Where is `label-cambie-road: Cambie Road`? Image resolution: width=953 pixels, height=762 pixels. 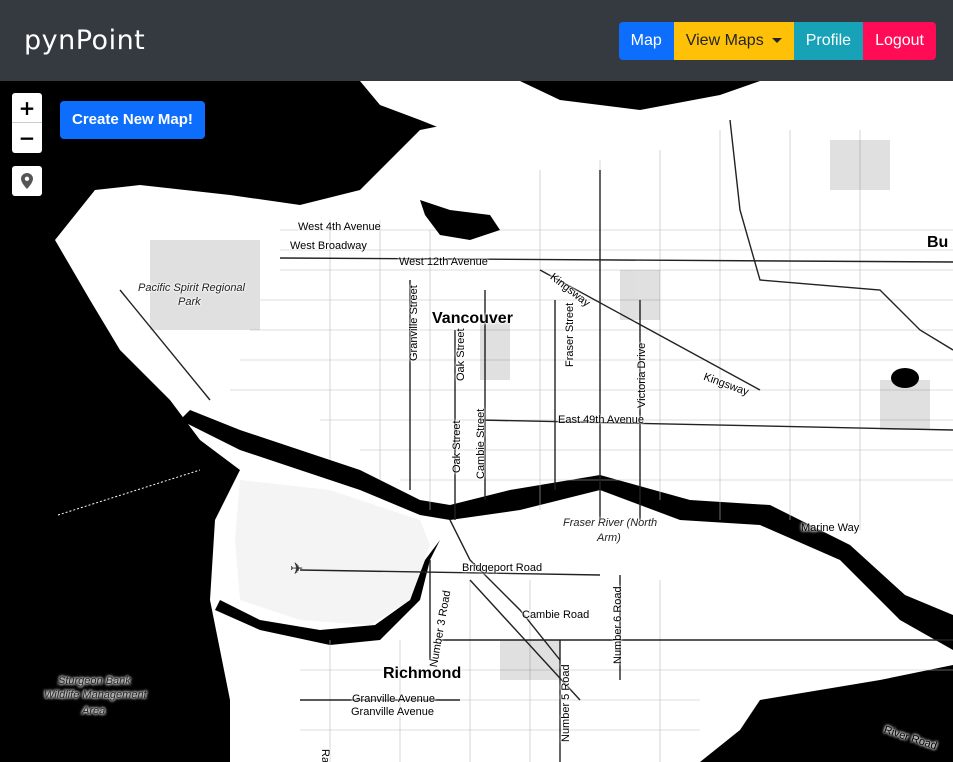
label-cambie-road: Cambie Road is located at coordinates (556, 615).